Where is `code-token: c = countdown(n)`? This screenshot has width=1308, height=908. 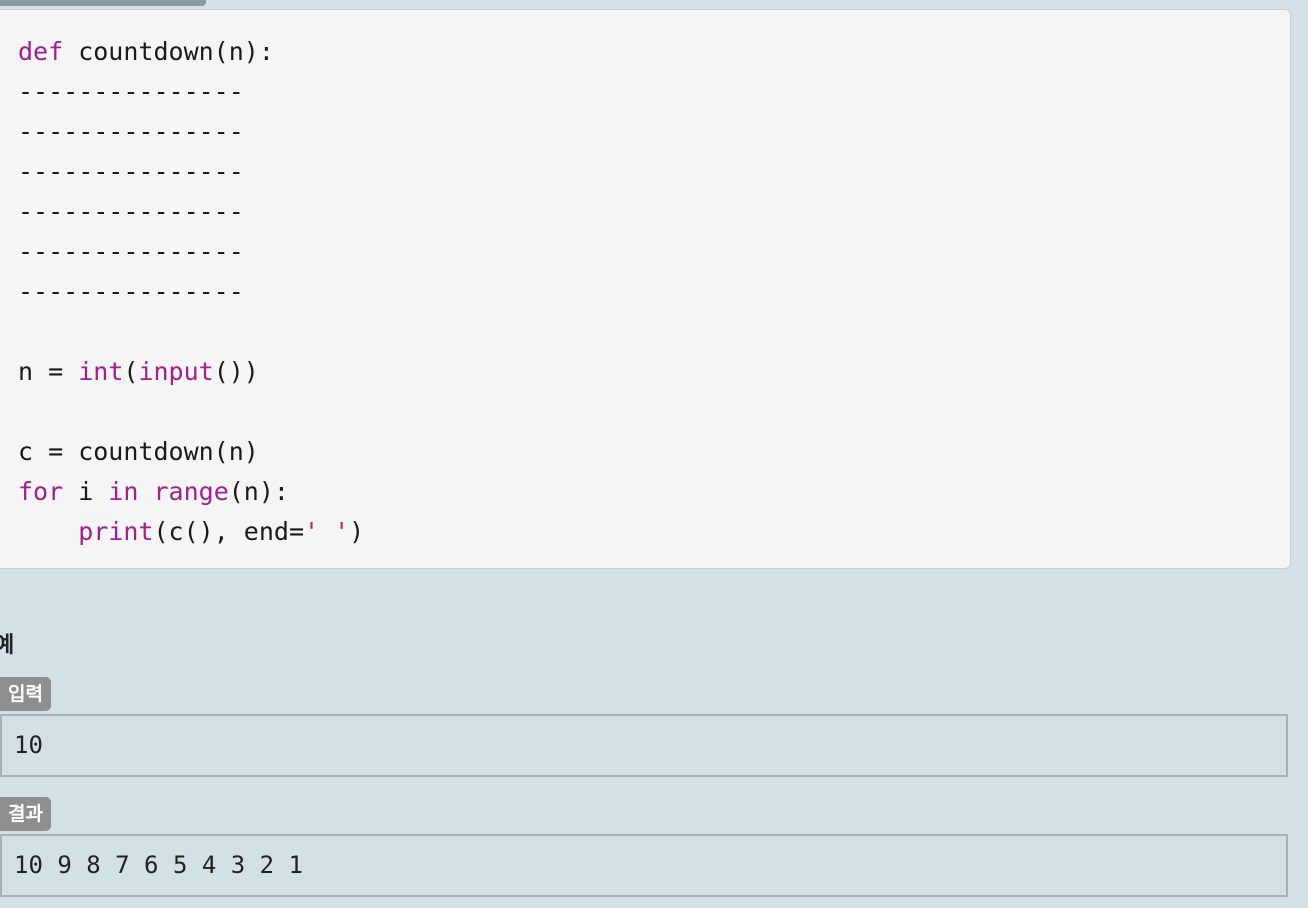
code-token: c = countdown(n) is located at coordinates (138, 451).